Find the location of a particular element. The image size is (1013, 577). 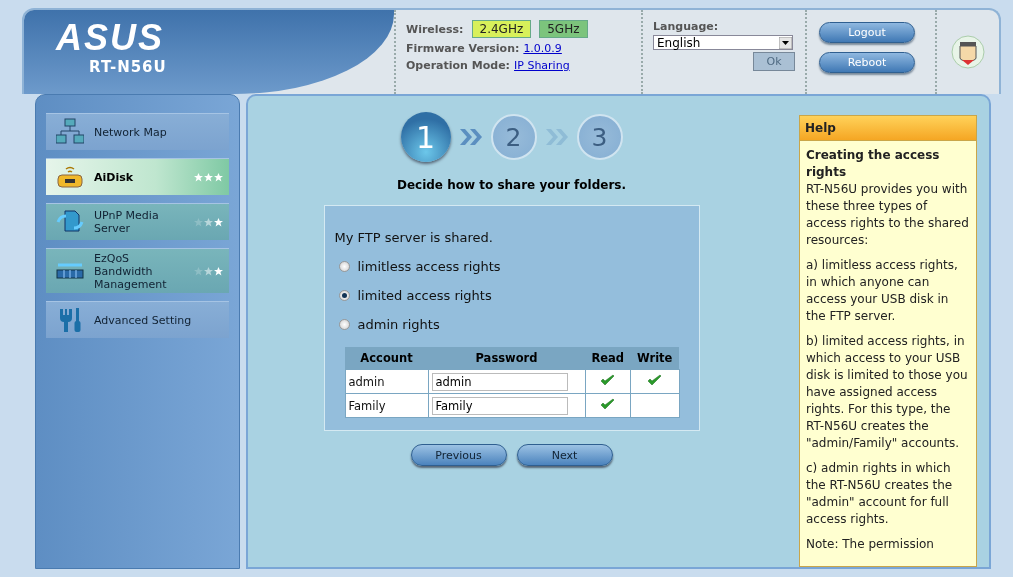

column-header: Account is located at coordinates (386, 358).